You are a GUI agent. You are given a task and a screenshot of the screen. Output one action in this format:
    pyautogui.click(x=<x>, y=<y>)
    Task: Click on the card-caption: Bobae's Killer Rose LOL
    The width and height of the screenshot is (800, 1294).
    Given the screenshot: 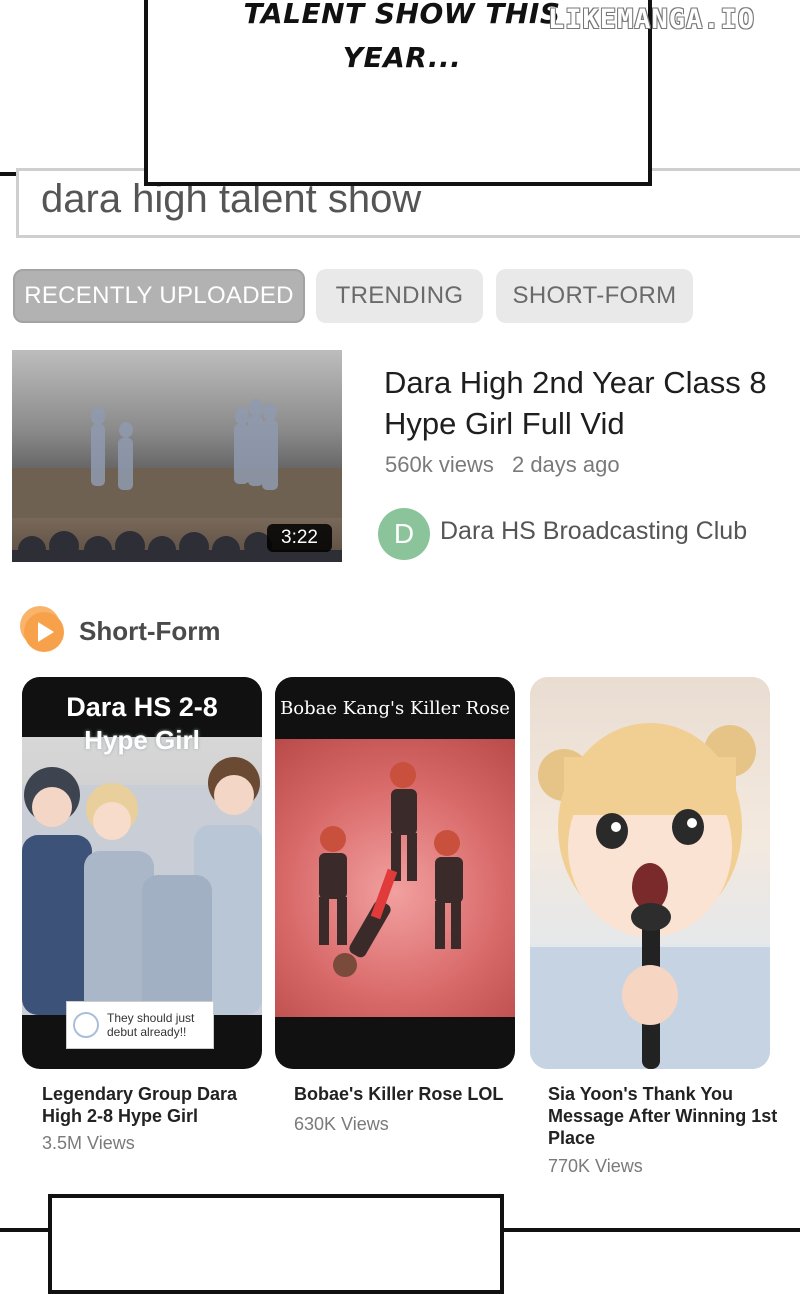 What is the action you would take?
    pyautogui.click(x=404, y=1094)
    